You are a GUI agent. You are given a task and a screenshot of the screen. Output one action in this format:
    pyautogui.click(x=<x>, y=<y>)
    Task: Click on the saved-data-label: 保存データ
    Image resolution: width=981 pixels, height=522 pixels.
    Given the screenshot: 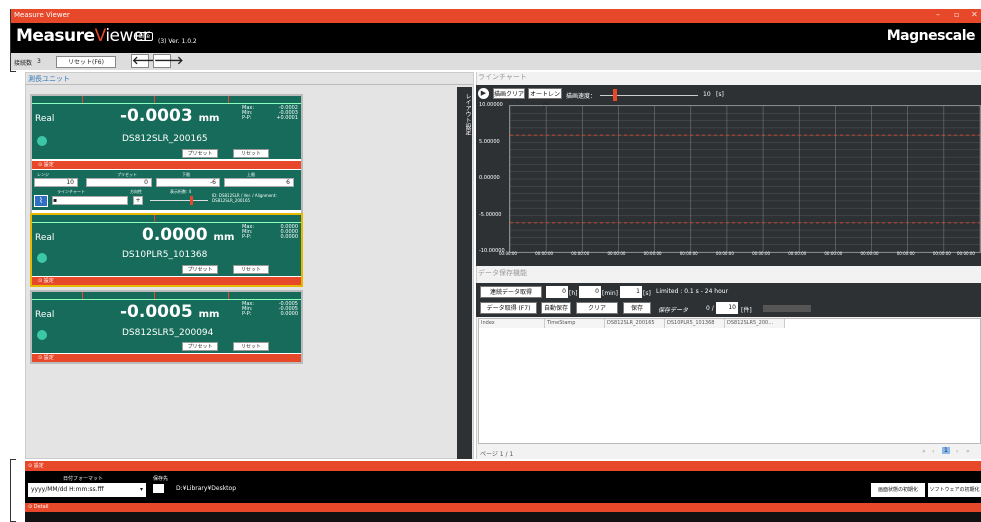 What is the action you would take?
    pyautogui.click(x=673, y=310)
    